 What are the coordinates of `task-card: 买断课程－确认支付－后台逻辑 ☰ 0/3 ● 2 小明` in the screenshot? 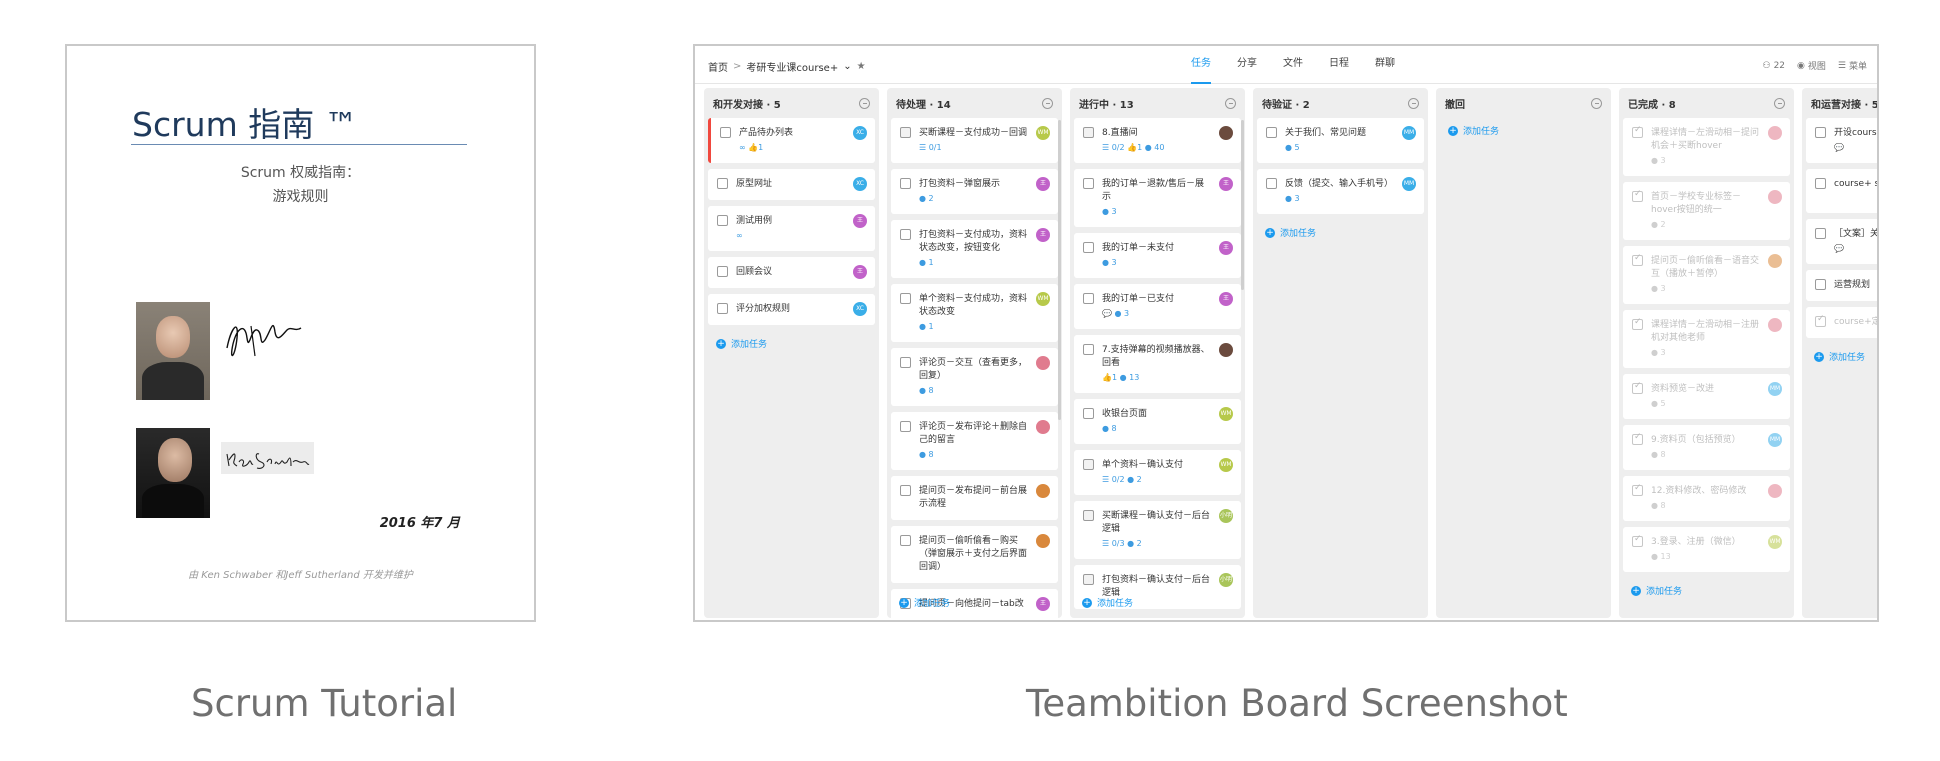 It's located at (1157, 530).